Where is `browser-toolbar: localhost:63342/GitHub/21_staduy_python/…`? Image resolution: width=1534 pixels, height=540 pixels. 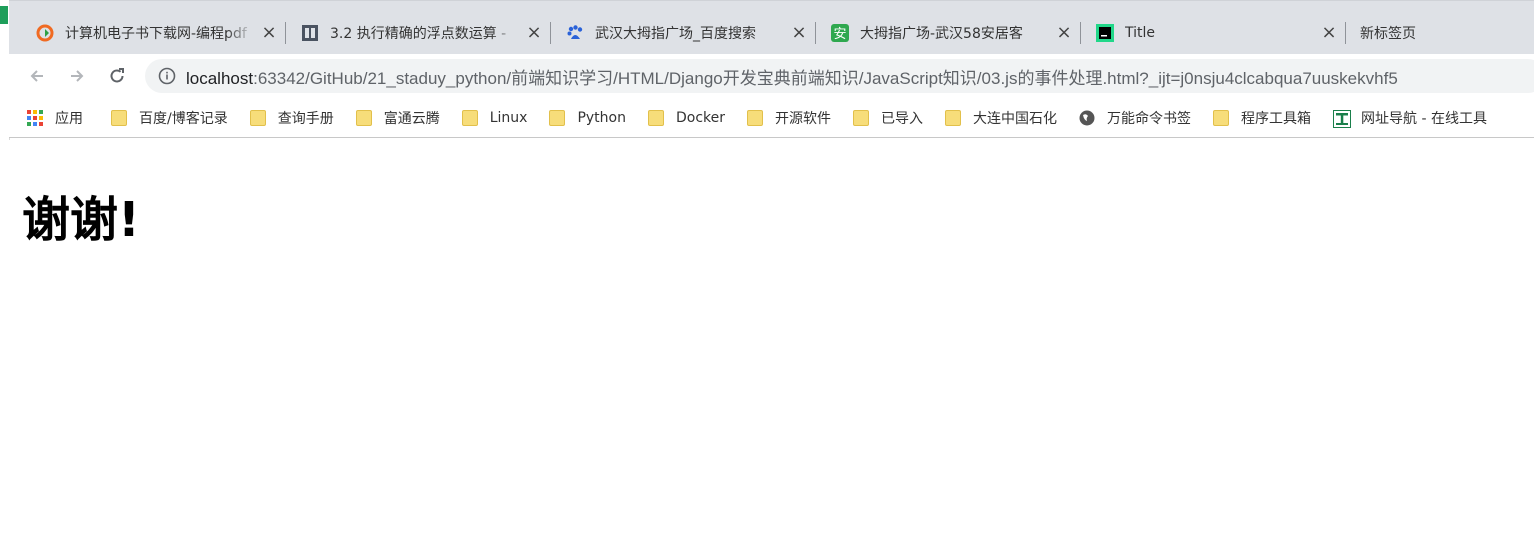 browser-toolbar: localhost:63342/GitHub/21_staduy_python/… is located at coordinates (771, 76).